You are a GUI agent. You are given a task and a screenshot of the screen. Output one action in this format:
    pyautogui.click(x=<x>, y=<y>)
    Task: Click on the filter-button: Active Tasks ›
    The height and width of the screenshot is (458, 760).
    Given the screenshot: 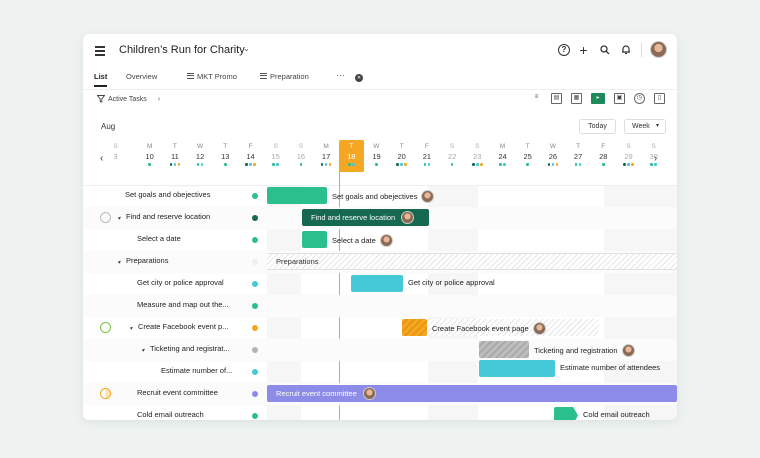 What is the action you would take?
    pyautogui.click(x=128, y=99)
    